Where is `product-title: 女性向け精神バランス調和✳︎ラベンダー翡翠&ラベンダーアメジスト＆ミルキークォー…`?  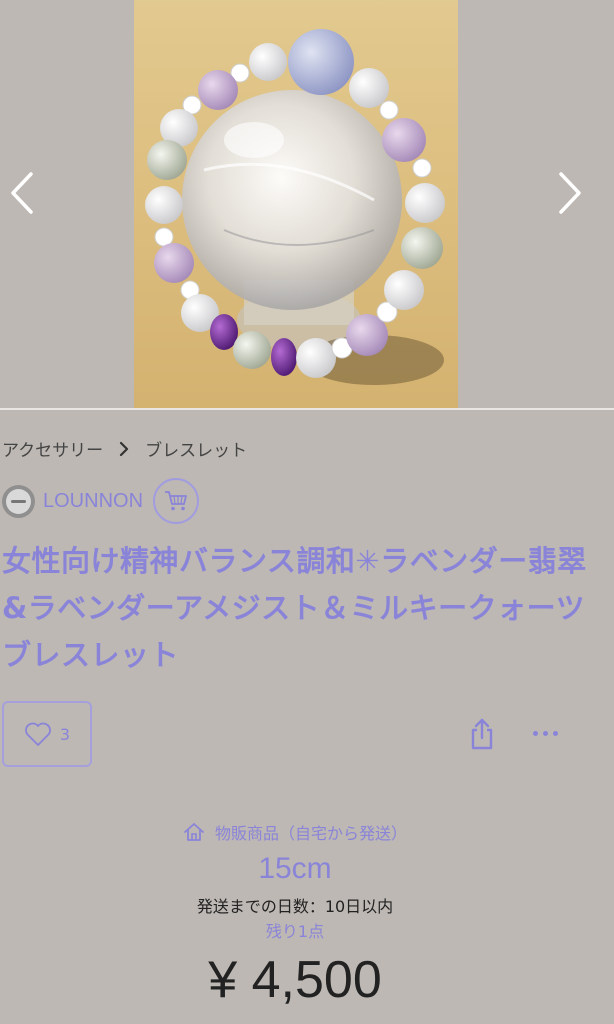 product-title: 女性向け精神バランス調和✳︎ラベンダー翡翠&ラベンダーアメジスト＆ミルキークォー… is located at coordinates (308, 608).